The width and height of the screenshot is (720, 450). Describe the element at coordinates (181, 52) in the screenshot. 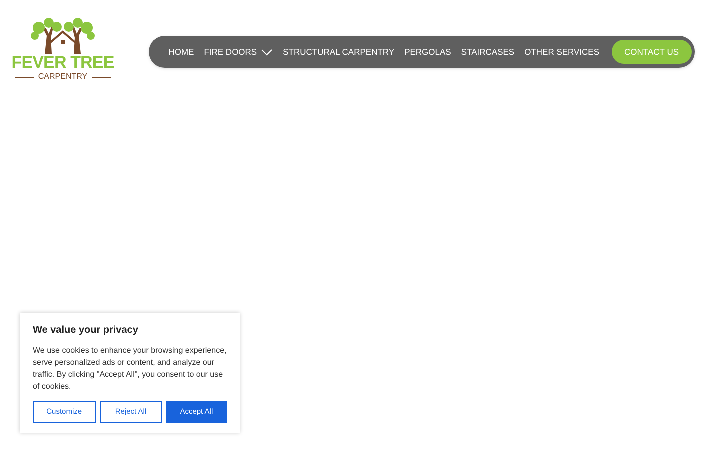

I see `nav-link: HOME` at that location.